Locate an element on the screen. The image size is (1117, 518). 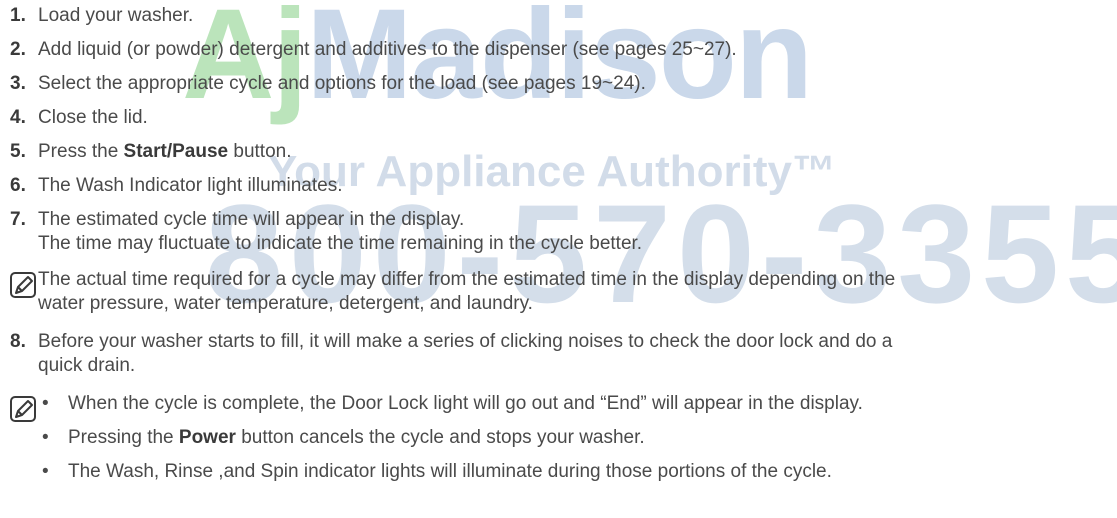
step-4: 4. Close the lid. is located at coordinates (79, 118).